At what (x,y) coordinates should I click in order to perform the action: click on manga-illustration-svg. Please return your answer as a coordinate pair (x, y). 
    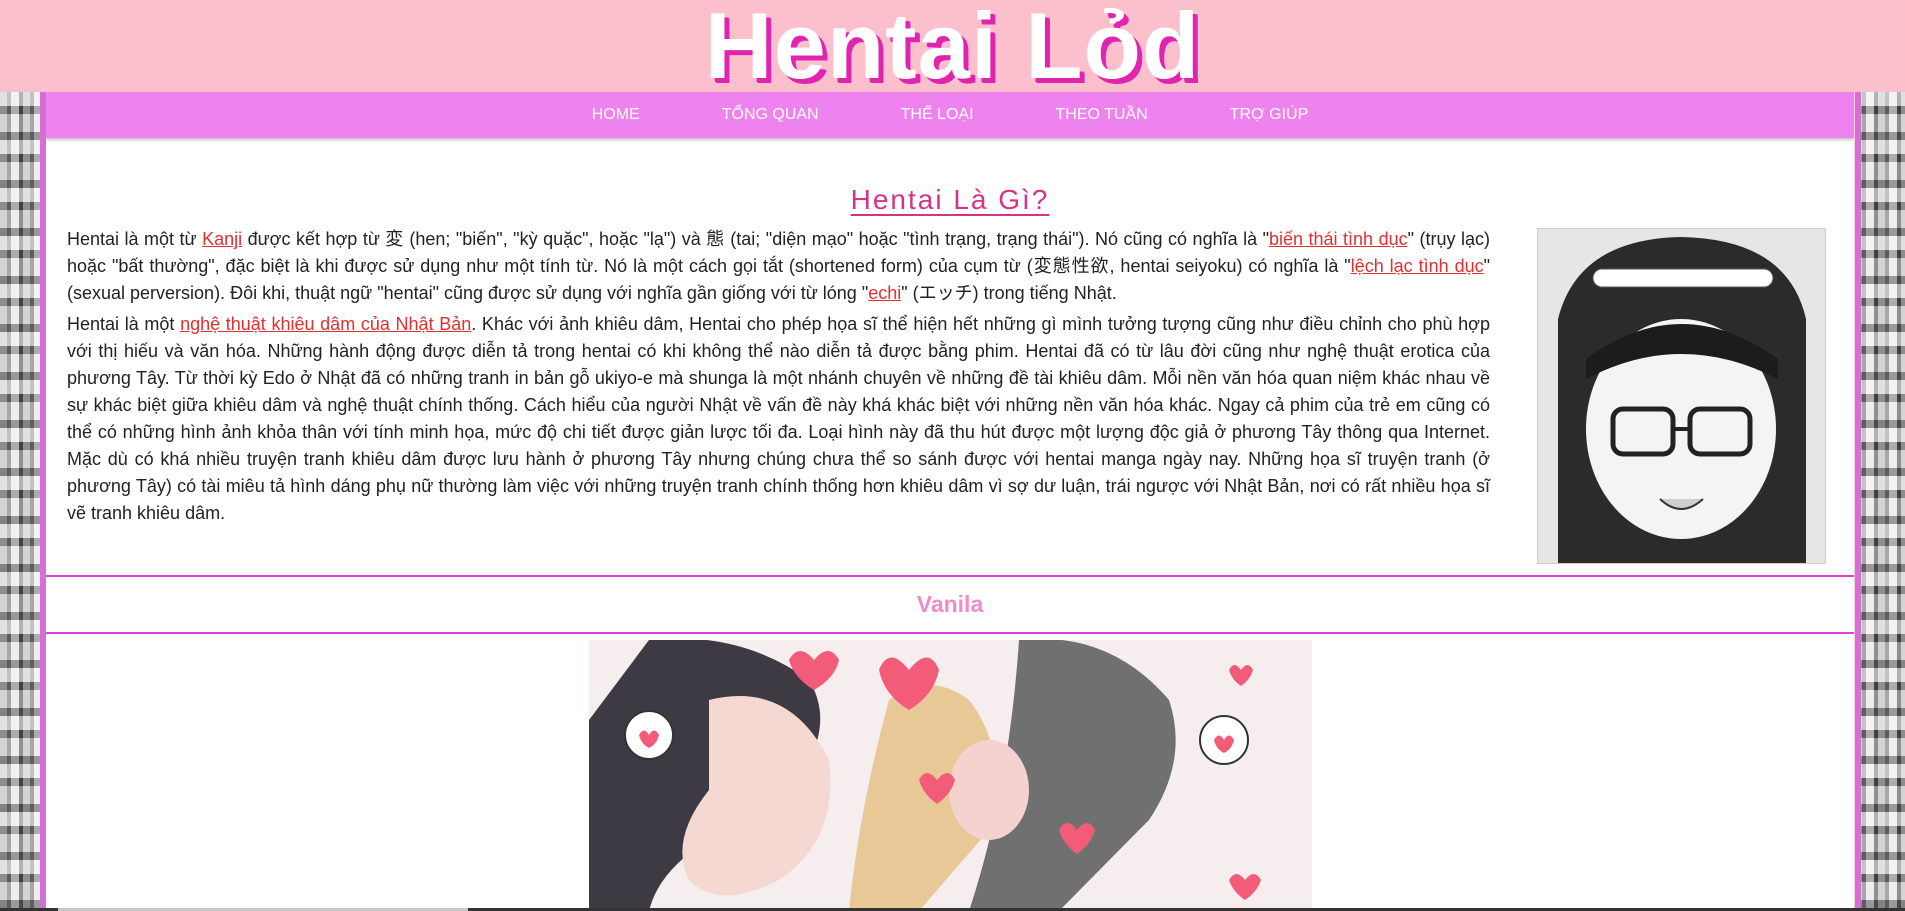
    Looking at the image, I should click on (1681, 396).